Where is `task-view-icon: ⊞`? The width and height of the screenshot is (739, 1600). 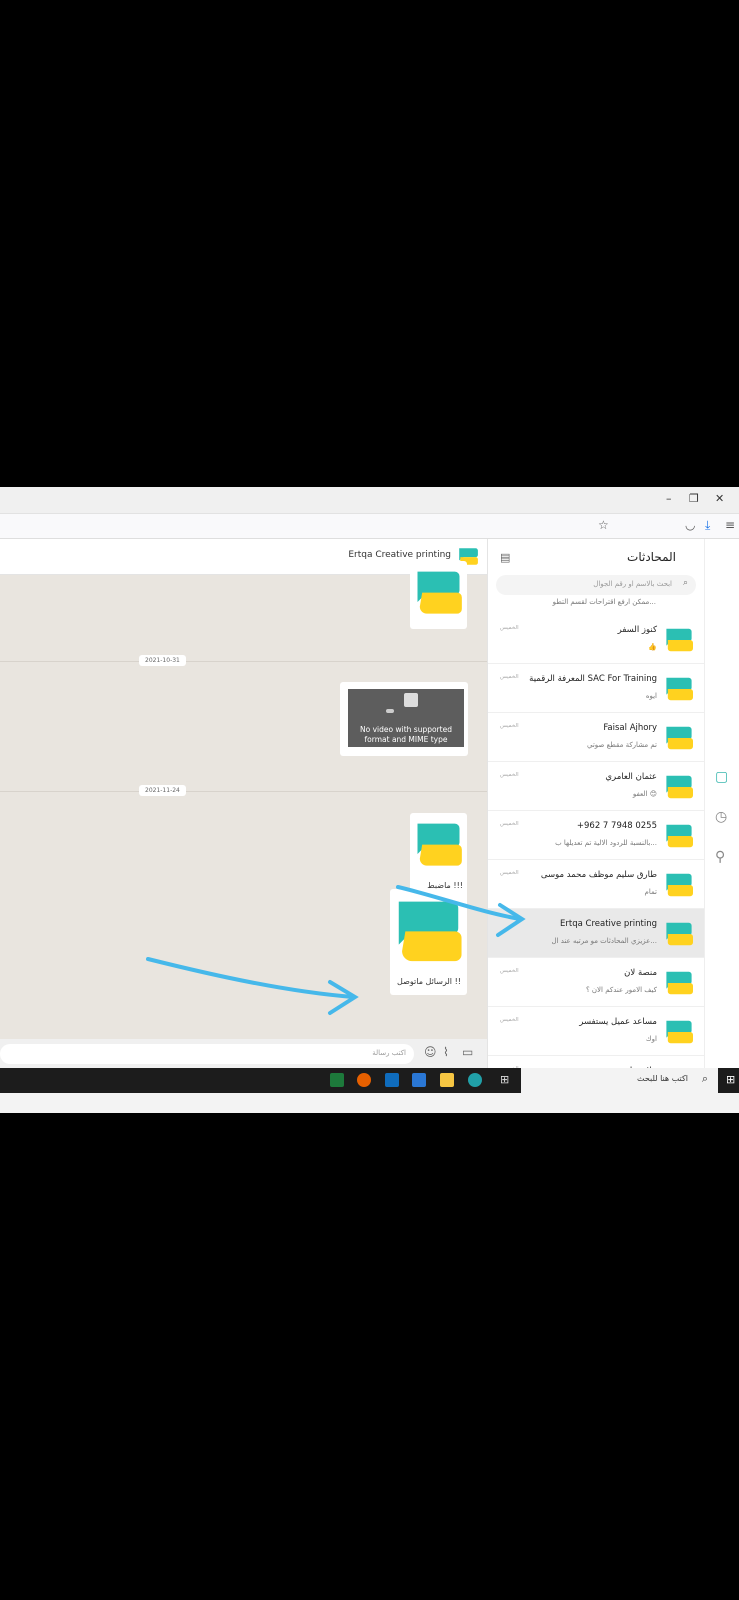 task-view-icon: ⊞ is located at coordinates (504, 1079).